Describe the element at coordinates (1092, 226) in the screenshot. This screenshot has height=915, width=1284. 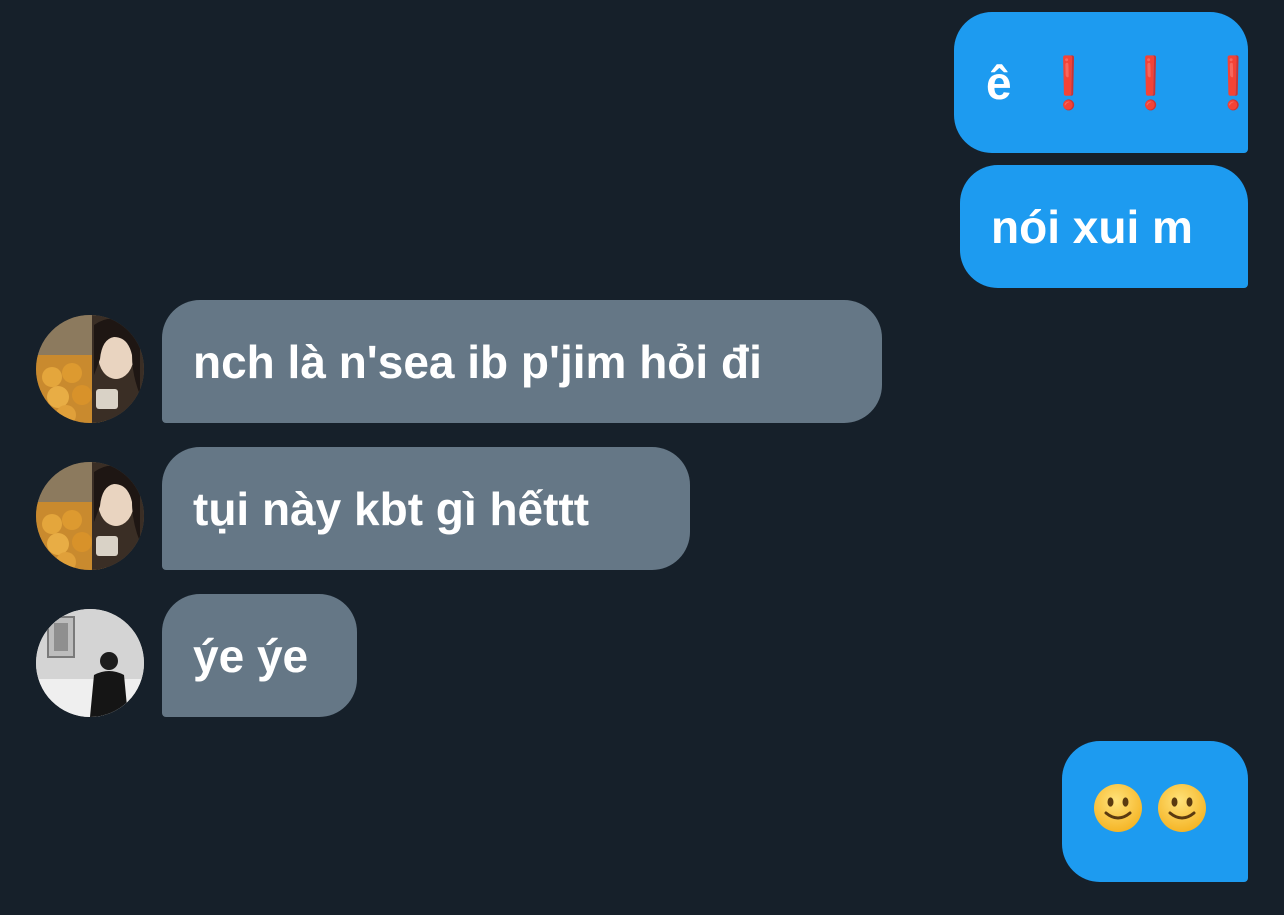
I see `message-text: nói xui m` at that location.